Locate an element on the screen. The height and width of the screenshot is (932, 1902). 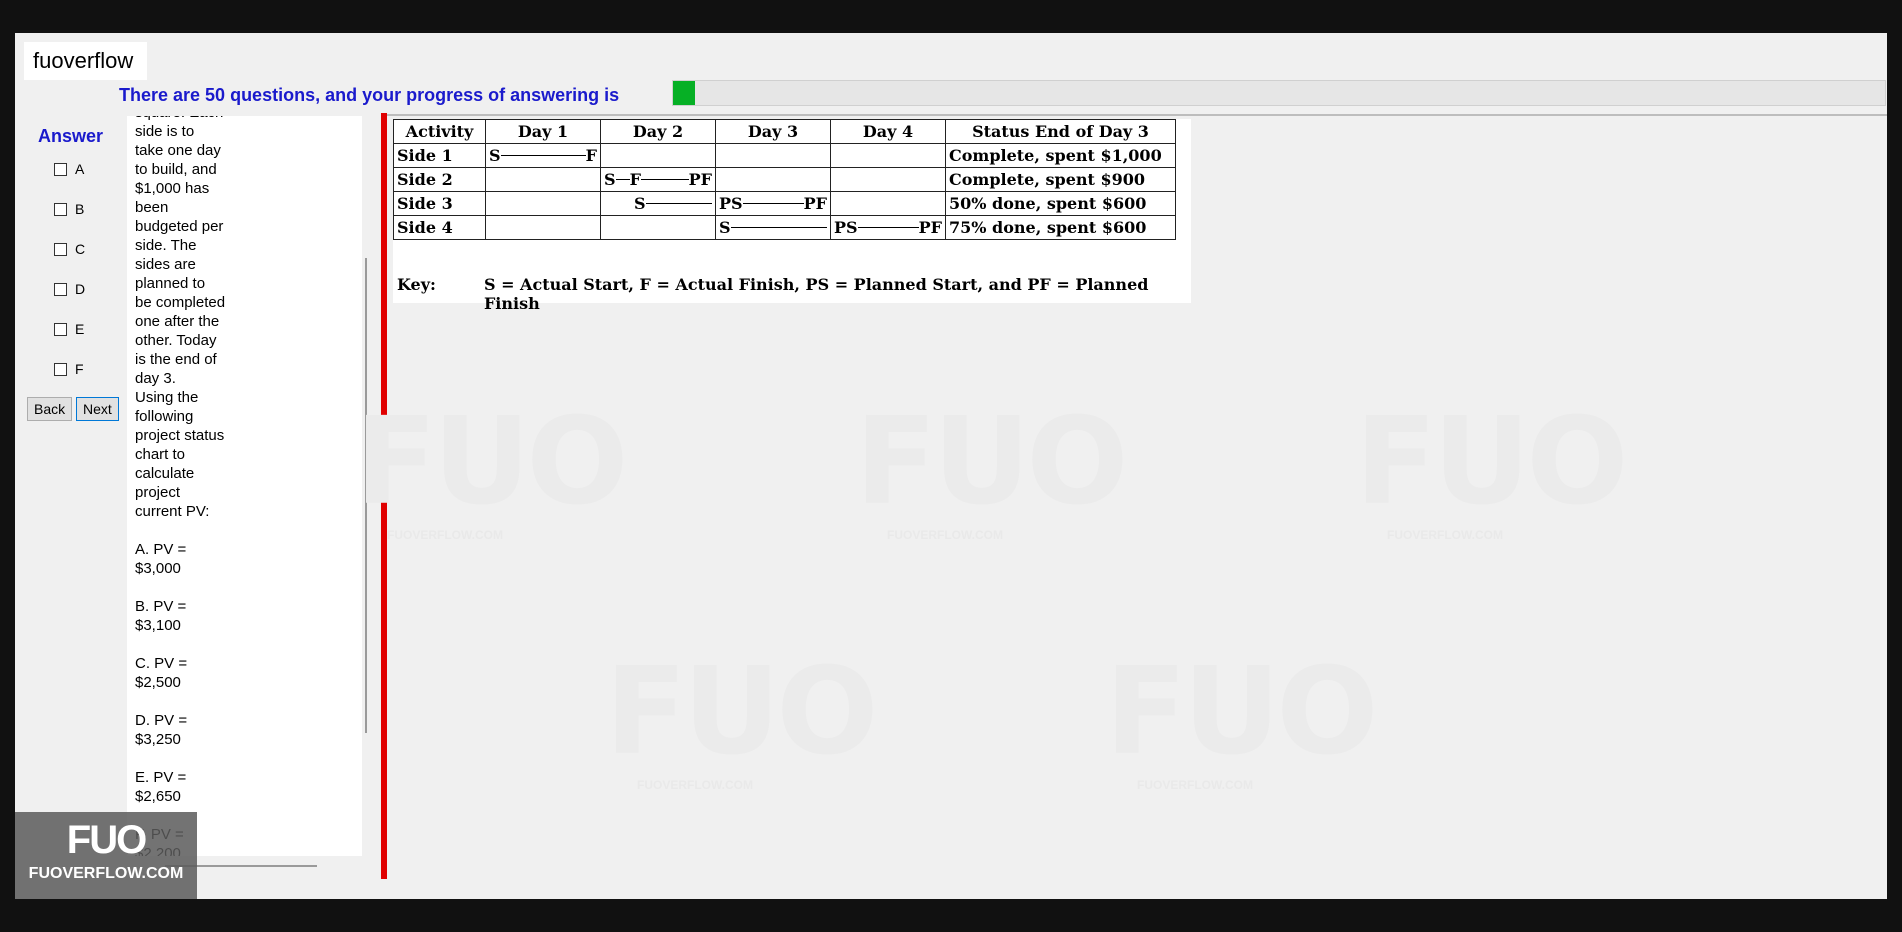
checkbox-d is located at coordinates (60, 289).